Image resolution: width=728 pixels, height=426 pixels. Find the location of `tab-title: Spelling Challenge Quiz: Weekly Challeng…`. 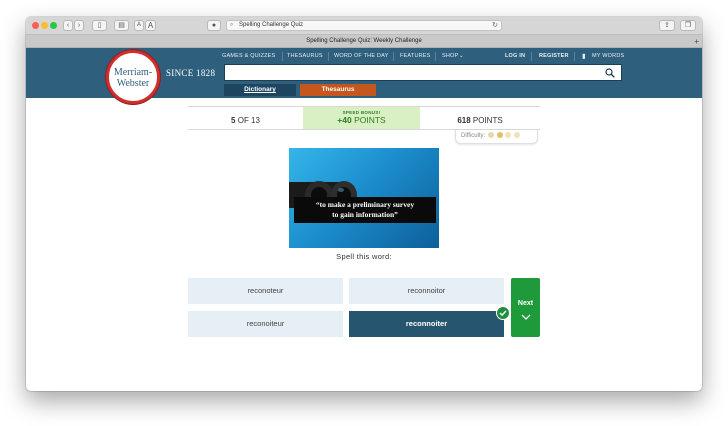

tab-title: Spelling Challenge Quiz: Weekly Challeng… is located at coordinates (364, 41).